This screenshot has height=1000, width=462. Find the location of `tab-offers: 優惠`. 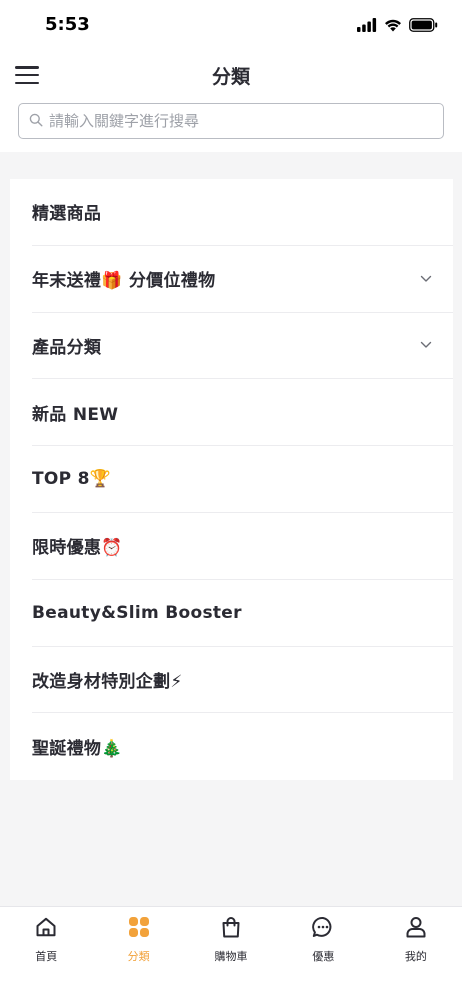

tab-offers: 優惠 is located at coordinates (323, 953).